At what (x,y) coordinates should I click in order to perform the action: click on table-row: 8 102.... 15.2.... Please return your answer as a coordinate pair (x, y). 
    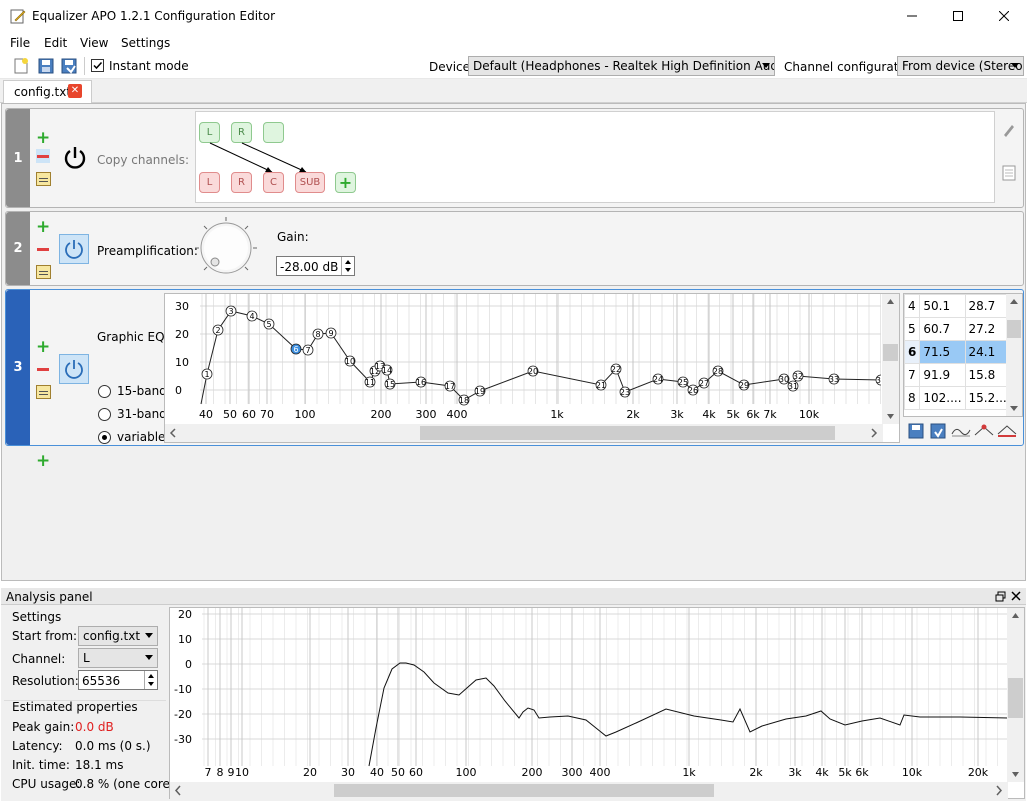
    Looking at the image, I should click on (957, 398).